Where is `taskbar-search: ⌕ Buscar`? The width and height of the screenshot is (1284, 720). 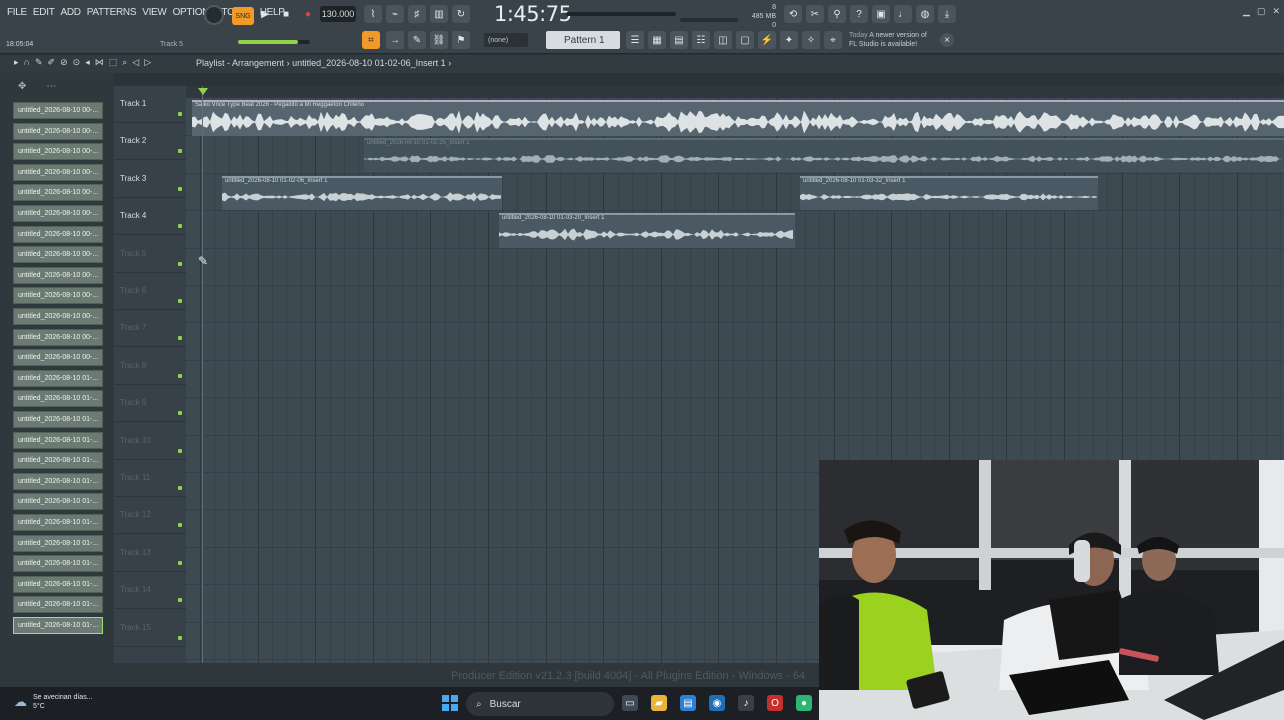 taskbar-search: ⌕ Buscar is located at coordinates (540, 704).